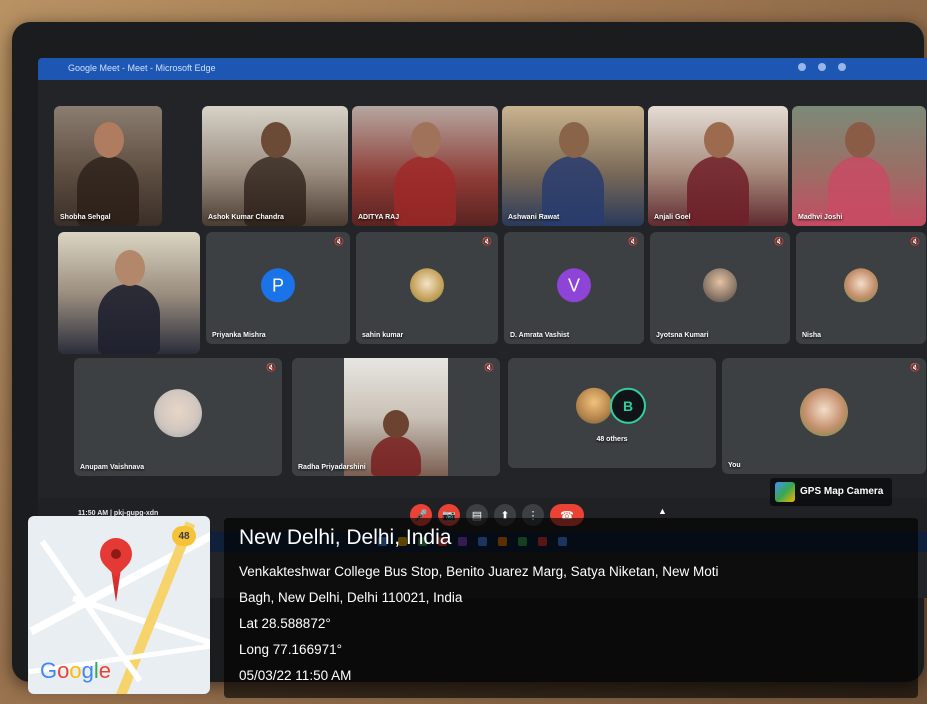  What do you see at coordinates (802, 67) in the screenshot?
I see `minimize-icon` at bounding box center [802, 67].